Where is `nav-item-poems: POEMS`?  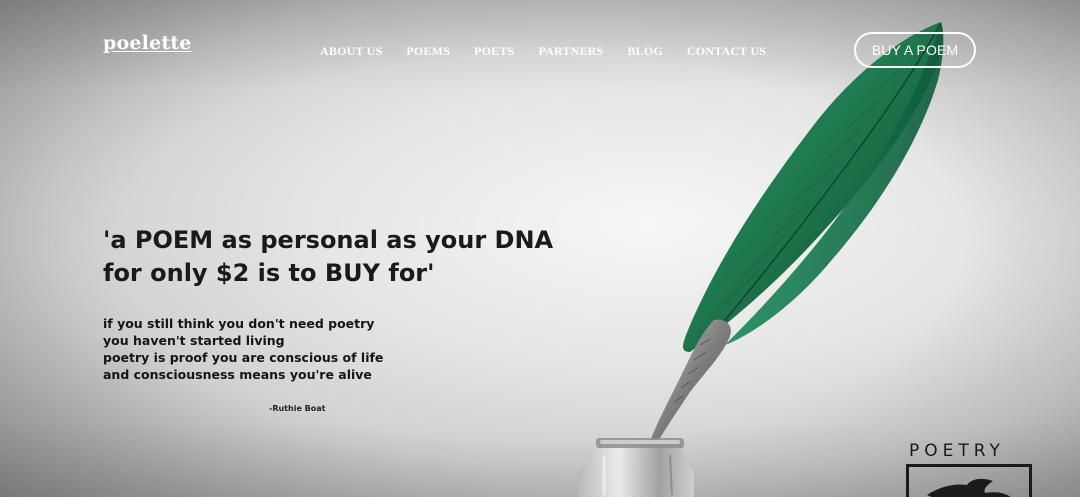 nav-item-poems: POEMS is located at coordinates (428, 51).